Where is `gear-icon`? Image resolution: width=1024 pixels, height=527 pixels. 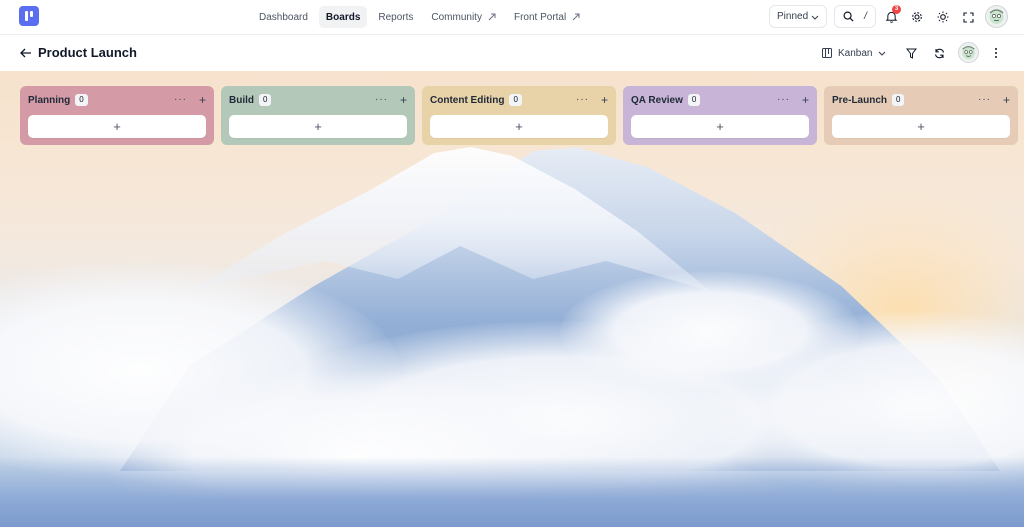 gear-icon is located at coordinates (917, 17).